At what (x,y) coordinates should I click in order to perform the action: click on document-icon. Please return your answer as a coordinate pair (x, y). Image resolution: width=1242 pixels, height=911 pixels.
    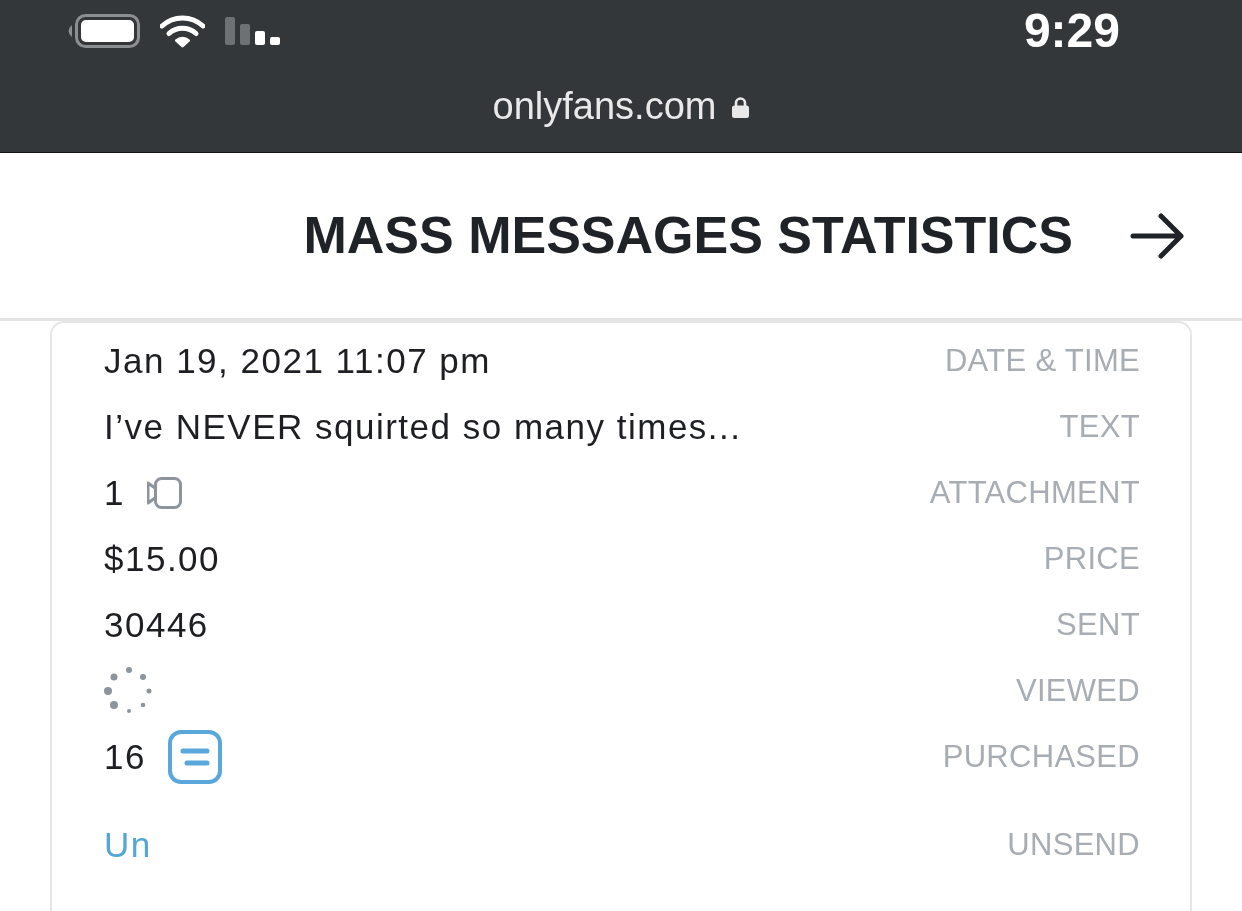
    Looking at the image, I should click on (194, 757).